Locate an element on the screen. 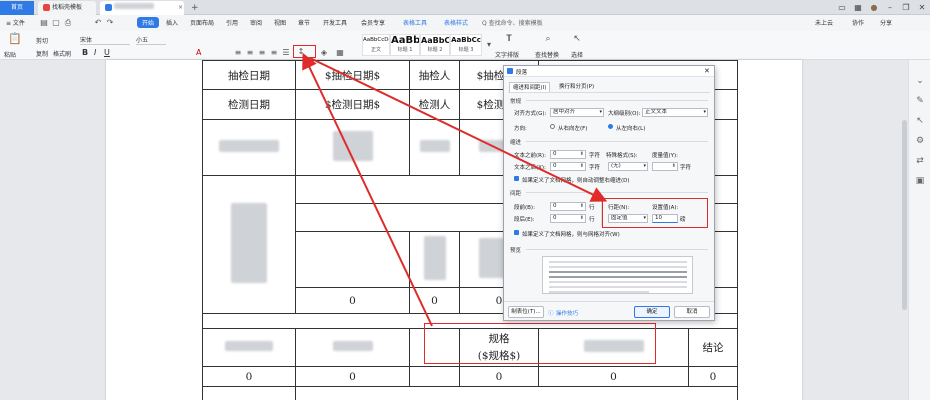 The image size is (930, 400). cell-tester-label: 检测人 is located at coordinates (434, 104).